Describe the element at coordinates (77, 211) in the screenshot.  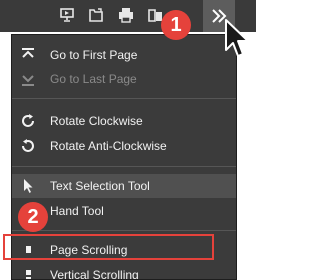
I see `menu-item-label: Hand Tool` at that location.